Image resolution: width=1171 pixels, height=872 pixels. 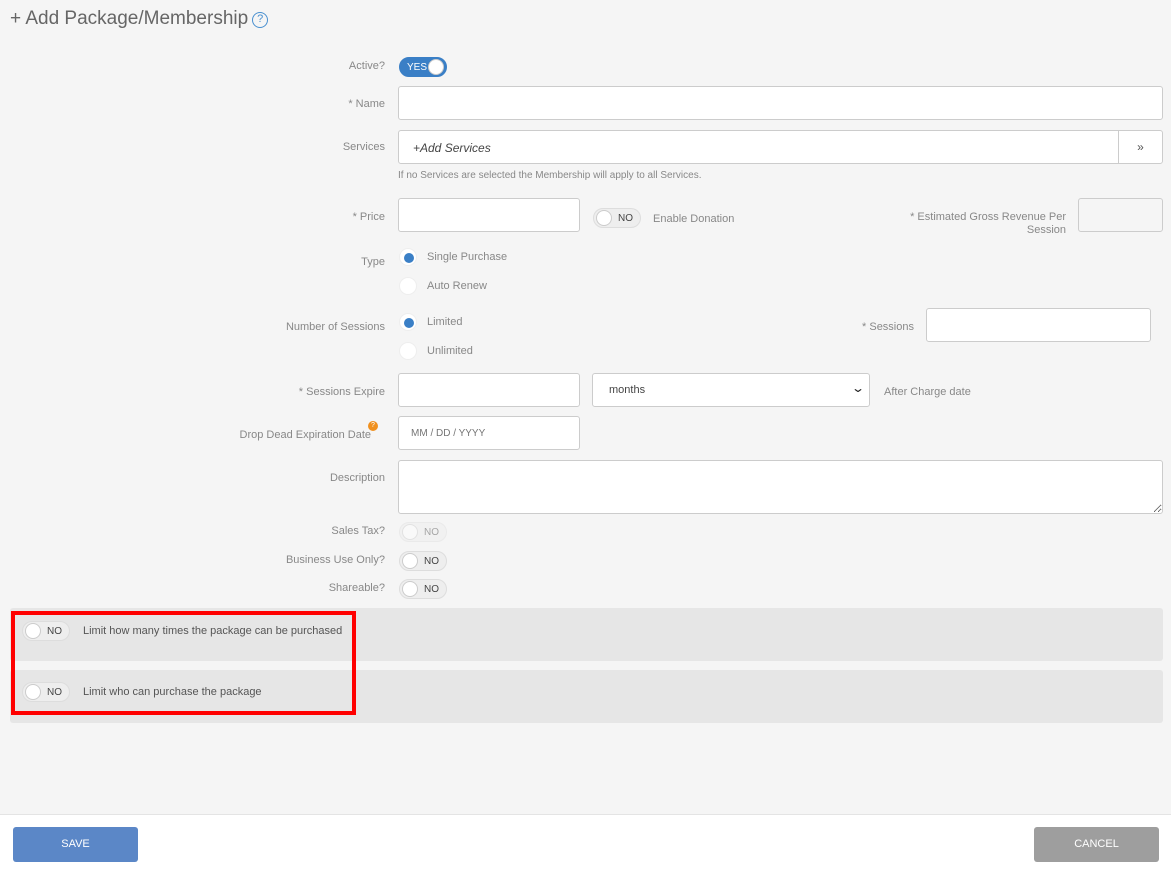 I want to click on unlimited-label: Unlimited, so click(x=450, y=351).